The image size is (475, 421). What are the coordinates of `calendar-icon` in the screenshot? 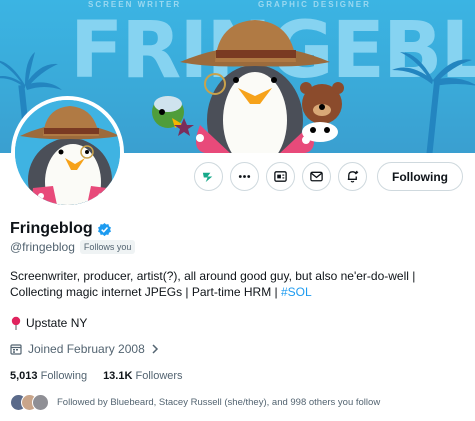 It's located at (16, 349).